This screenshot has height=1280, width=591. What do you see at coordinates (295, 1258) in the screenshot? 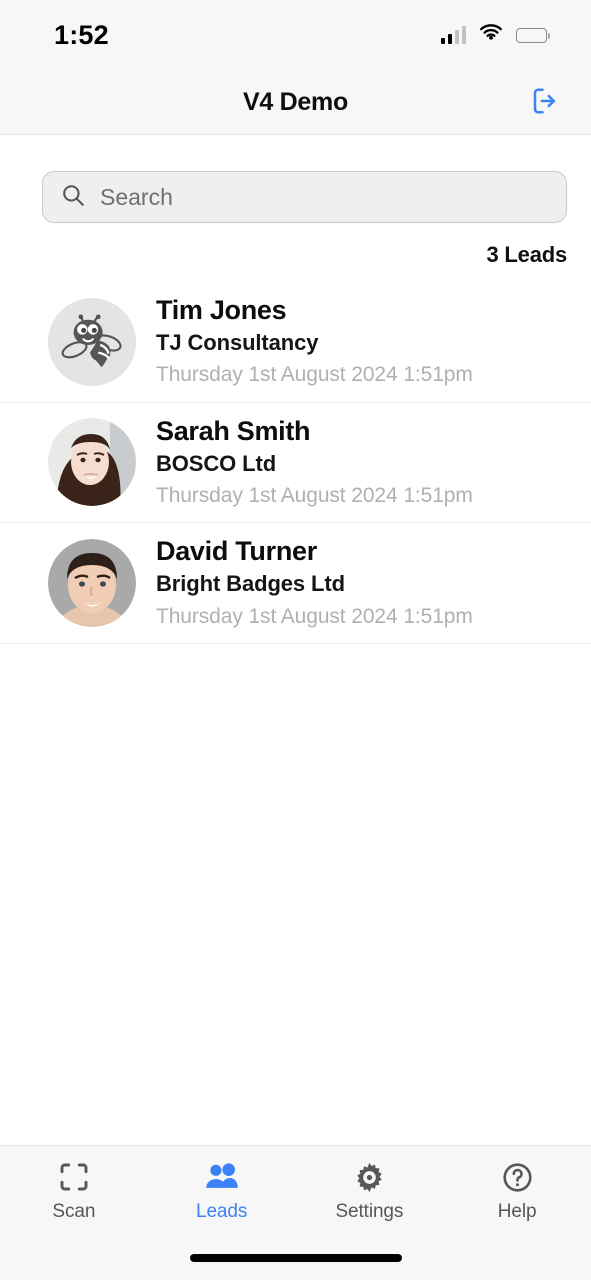
I see `home-indicator` at bounding box center [295, 1258].